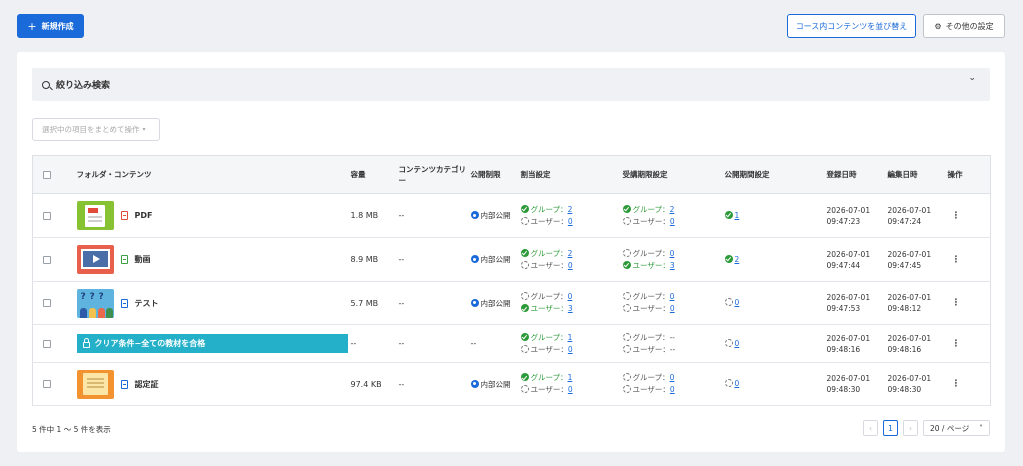 The height and width of the screenshot is (466, 1023). Describe the element at coordinates (669, 174) in the screenshot. I see `col-enroll-period: 受講期限設定` at that location.